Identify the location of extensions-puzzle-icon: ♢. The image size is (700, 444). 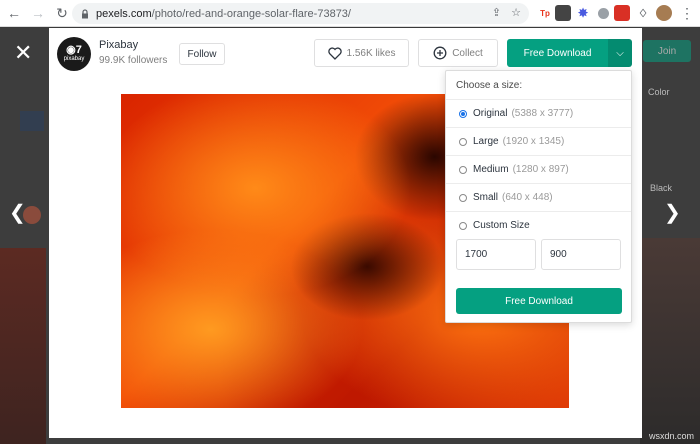
(643, 13).